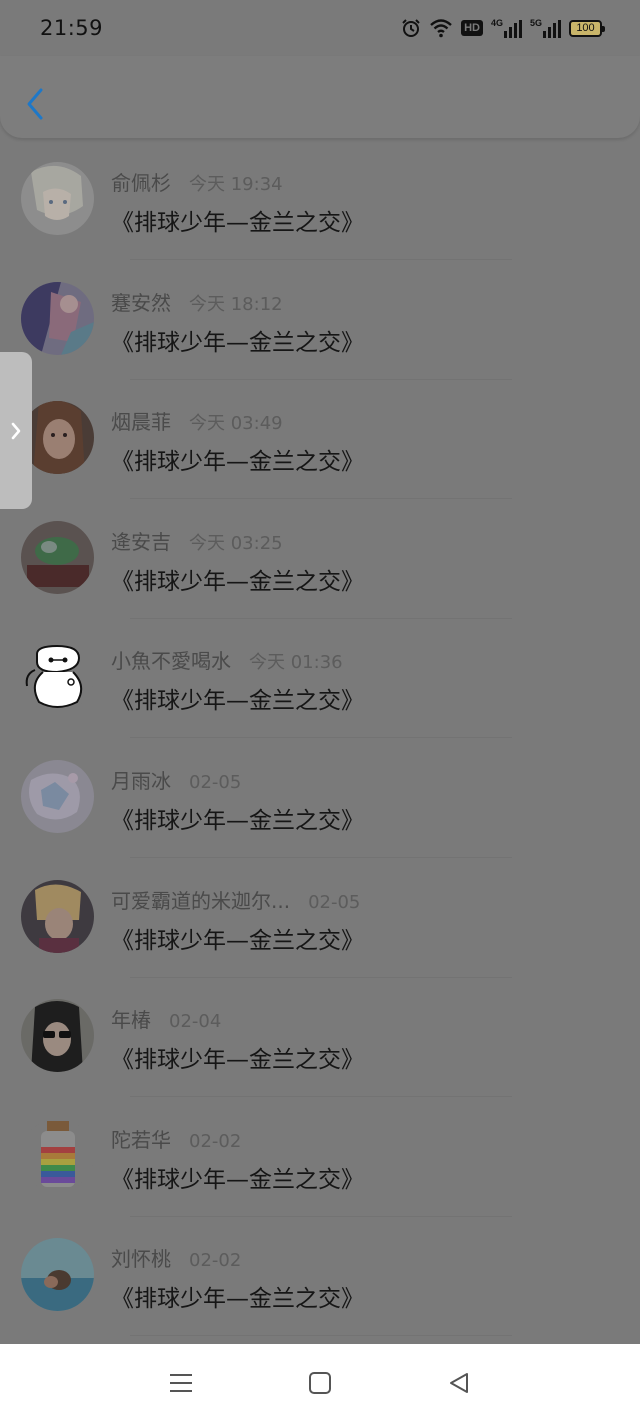  Describe the element at coordinates (320, 919) in the screenshot. I see `list-item: 可爱霸道的米迦尔... 02-05 《排球少年—金兰之交》` at that location.